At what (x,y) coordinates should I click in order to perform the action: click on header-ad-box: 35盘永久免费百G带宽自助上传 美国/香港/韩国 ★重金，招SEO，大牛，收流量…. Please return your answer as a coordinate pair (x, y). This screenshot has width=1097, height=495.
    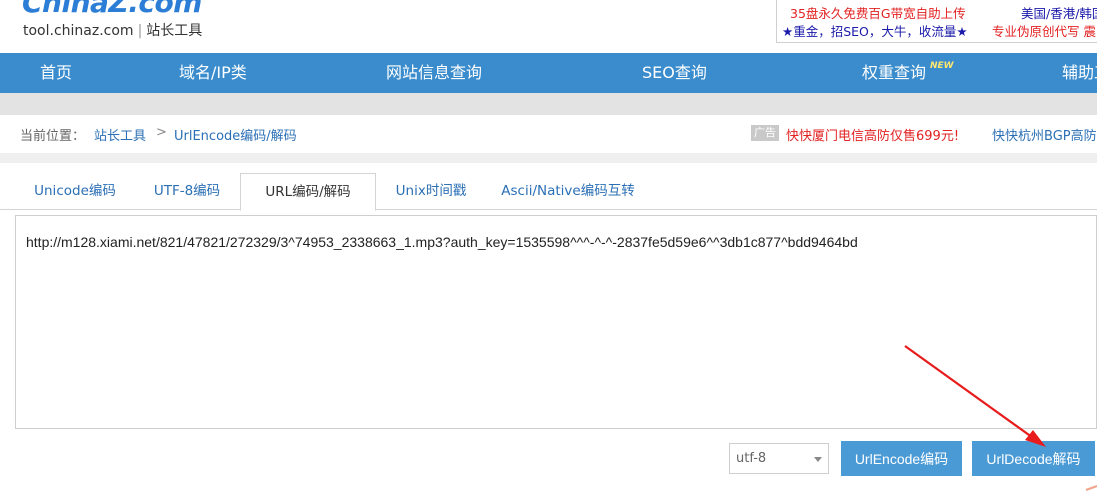
    Looking at the image, I should click on (936, 21).